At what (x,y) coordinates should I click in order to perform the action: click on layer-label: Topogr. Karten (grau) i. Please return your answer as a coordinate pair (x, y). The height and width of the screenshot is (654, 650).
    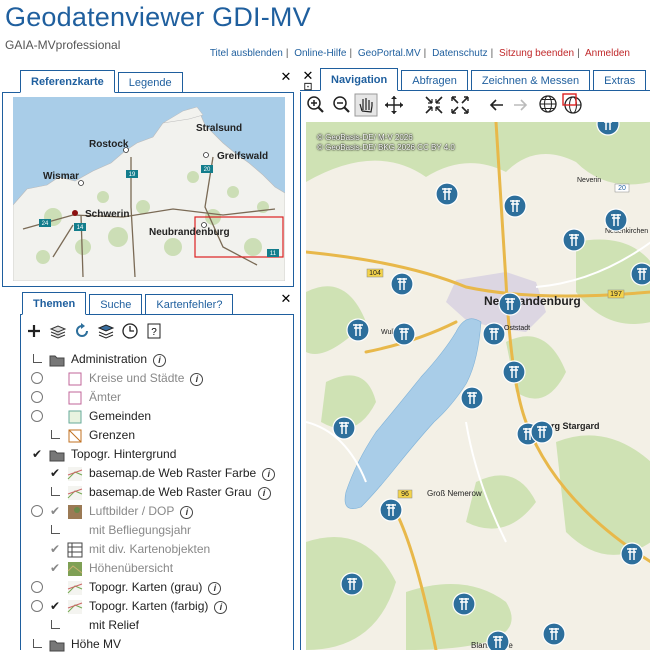
    Looking at the image, I should click on (155, 587).